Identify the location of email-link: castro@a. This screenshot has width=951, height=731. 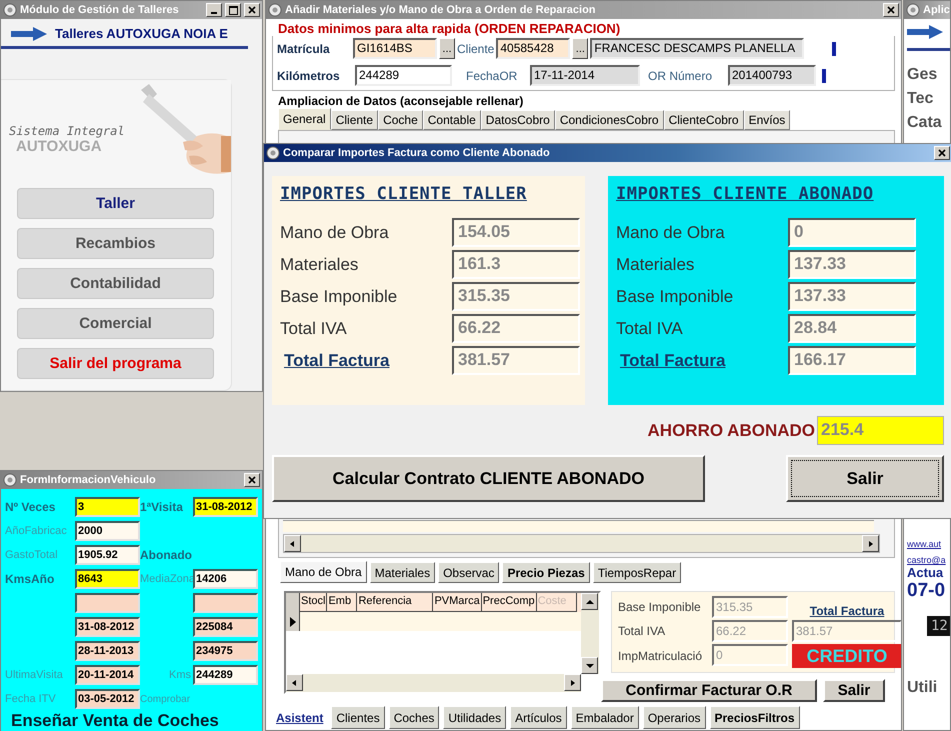
(926, 560).